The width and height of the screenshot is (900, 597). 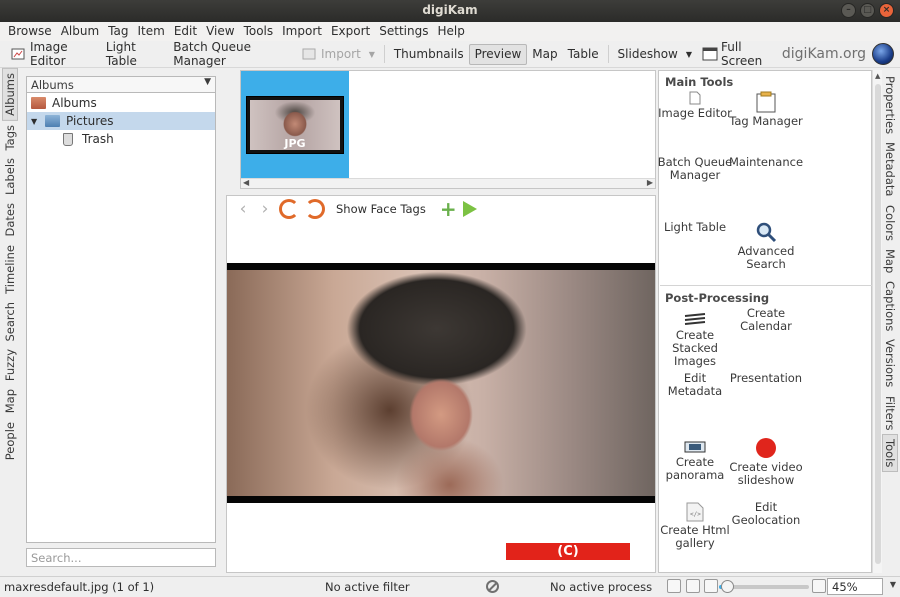 I want to click on rotate-left-icon, so click(x=289, y=209).